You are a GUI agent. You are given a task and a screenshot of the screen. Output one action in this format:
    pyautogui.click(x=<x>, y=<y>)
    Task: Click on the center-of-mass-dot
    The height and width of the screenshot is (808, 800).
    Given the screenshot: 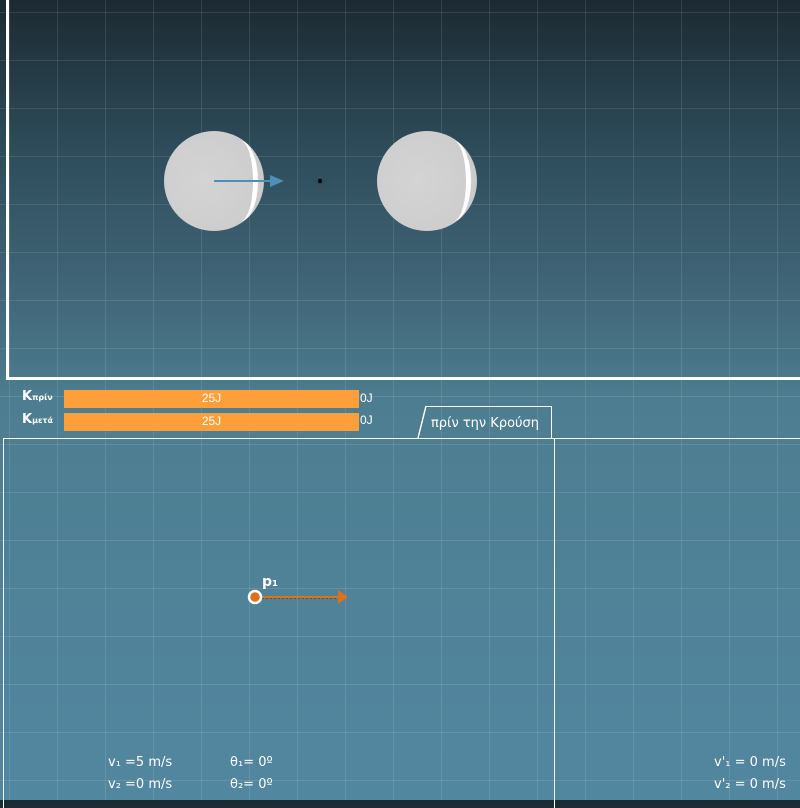 What is the action you would take?
    pyautogui.click(x=320, y=181)
    